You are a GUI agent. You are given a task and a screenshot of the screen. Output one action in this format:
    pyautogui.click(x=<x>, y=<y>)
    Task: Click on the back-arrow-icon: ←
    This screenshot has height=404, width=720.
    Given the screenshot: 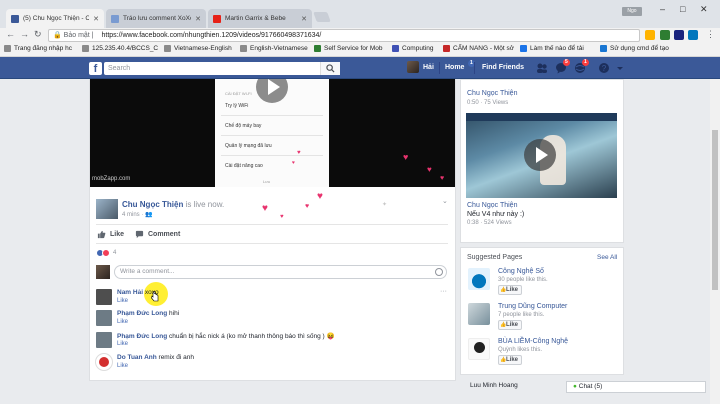 What is the action you would take?
    pyautogui.click(x=10, y=34)
    